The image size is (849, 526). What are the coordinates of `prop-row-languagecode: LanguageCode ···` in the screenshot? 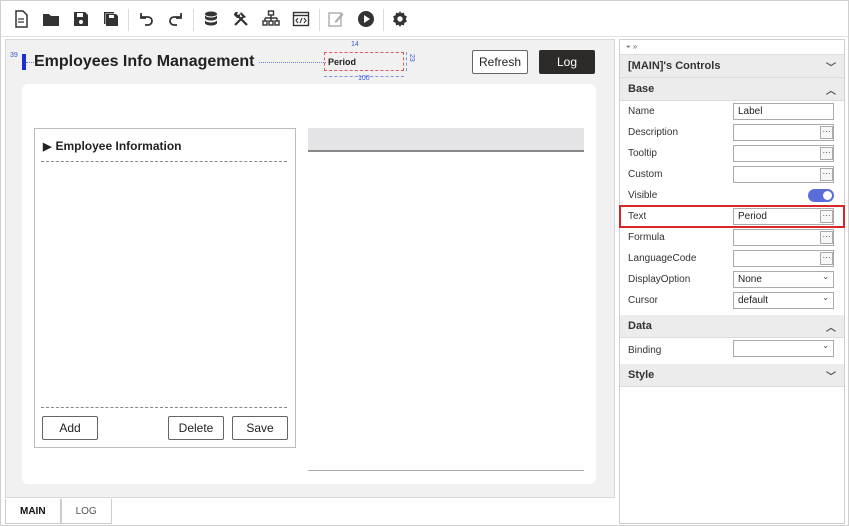 It's located at (732, 258).